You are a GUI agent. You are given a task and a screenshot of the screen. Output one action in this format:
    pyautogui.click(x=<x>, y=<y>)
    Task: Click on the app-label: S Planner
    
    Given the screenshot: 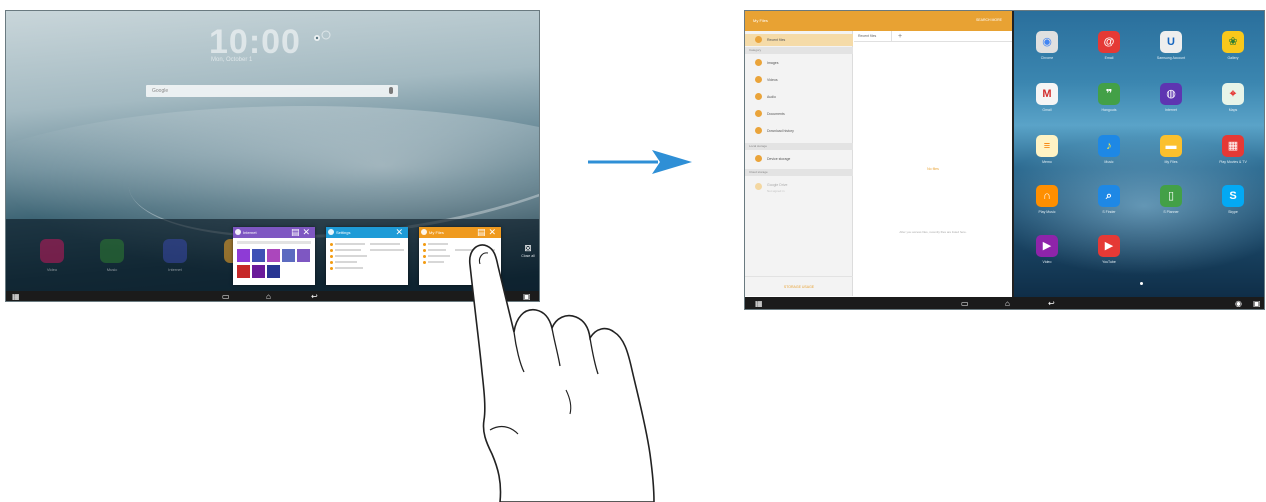 What is the action you would take?
    pyautogui.click(x=1171, y=212)
    